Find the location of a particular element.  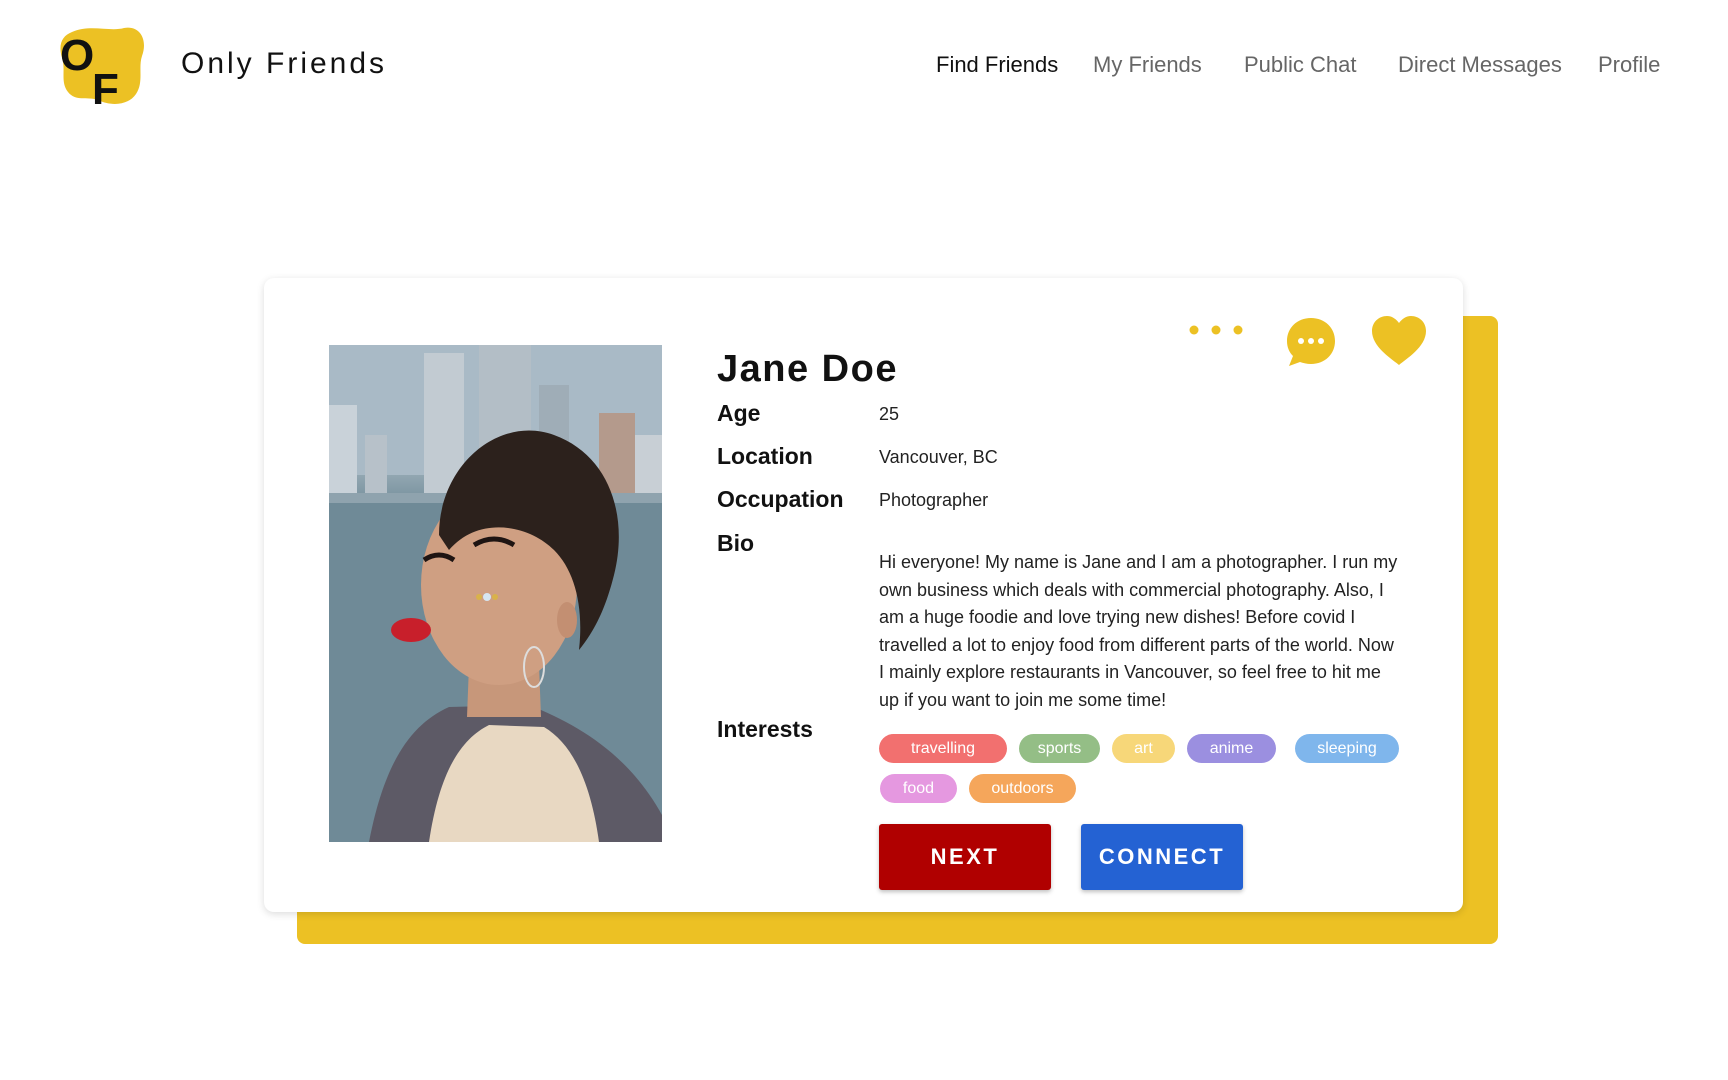

nav-profile: Profile is located at coordinates (1629, 65).